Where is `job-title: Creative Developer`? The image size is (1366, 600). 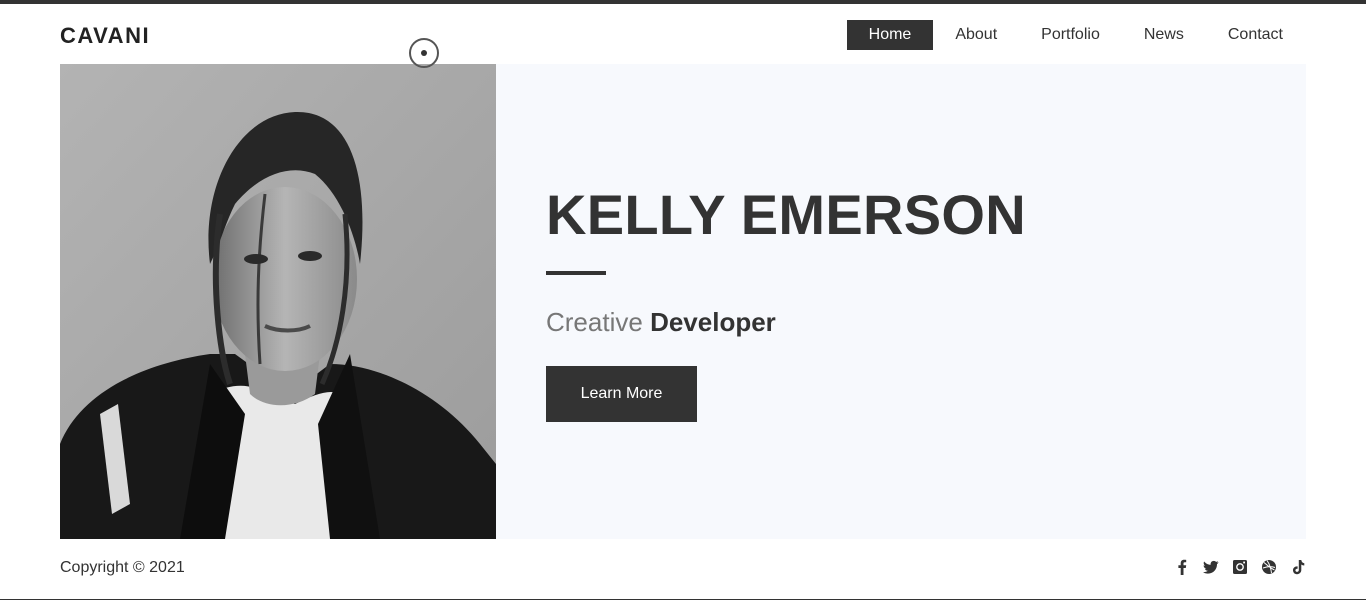 job-title: Creative Developer is located at coordinates (661, 322).